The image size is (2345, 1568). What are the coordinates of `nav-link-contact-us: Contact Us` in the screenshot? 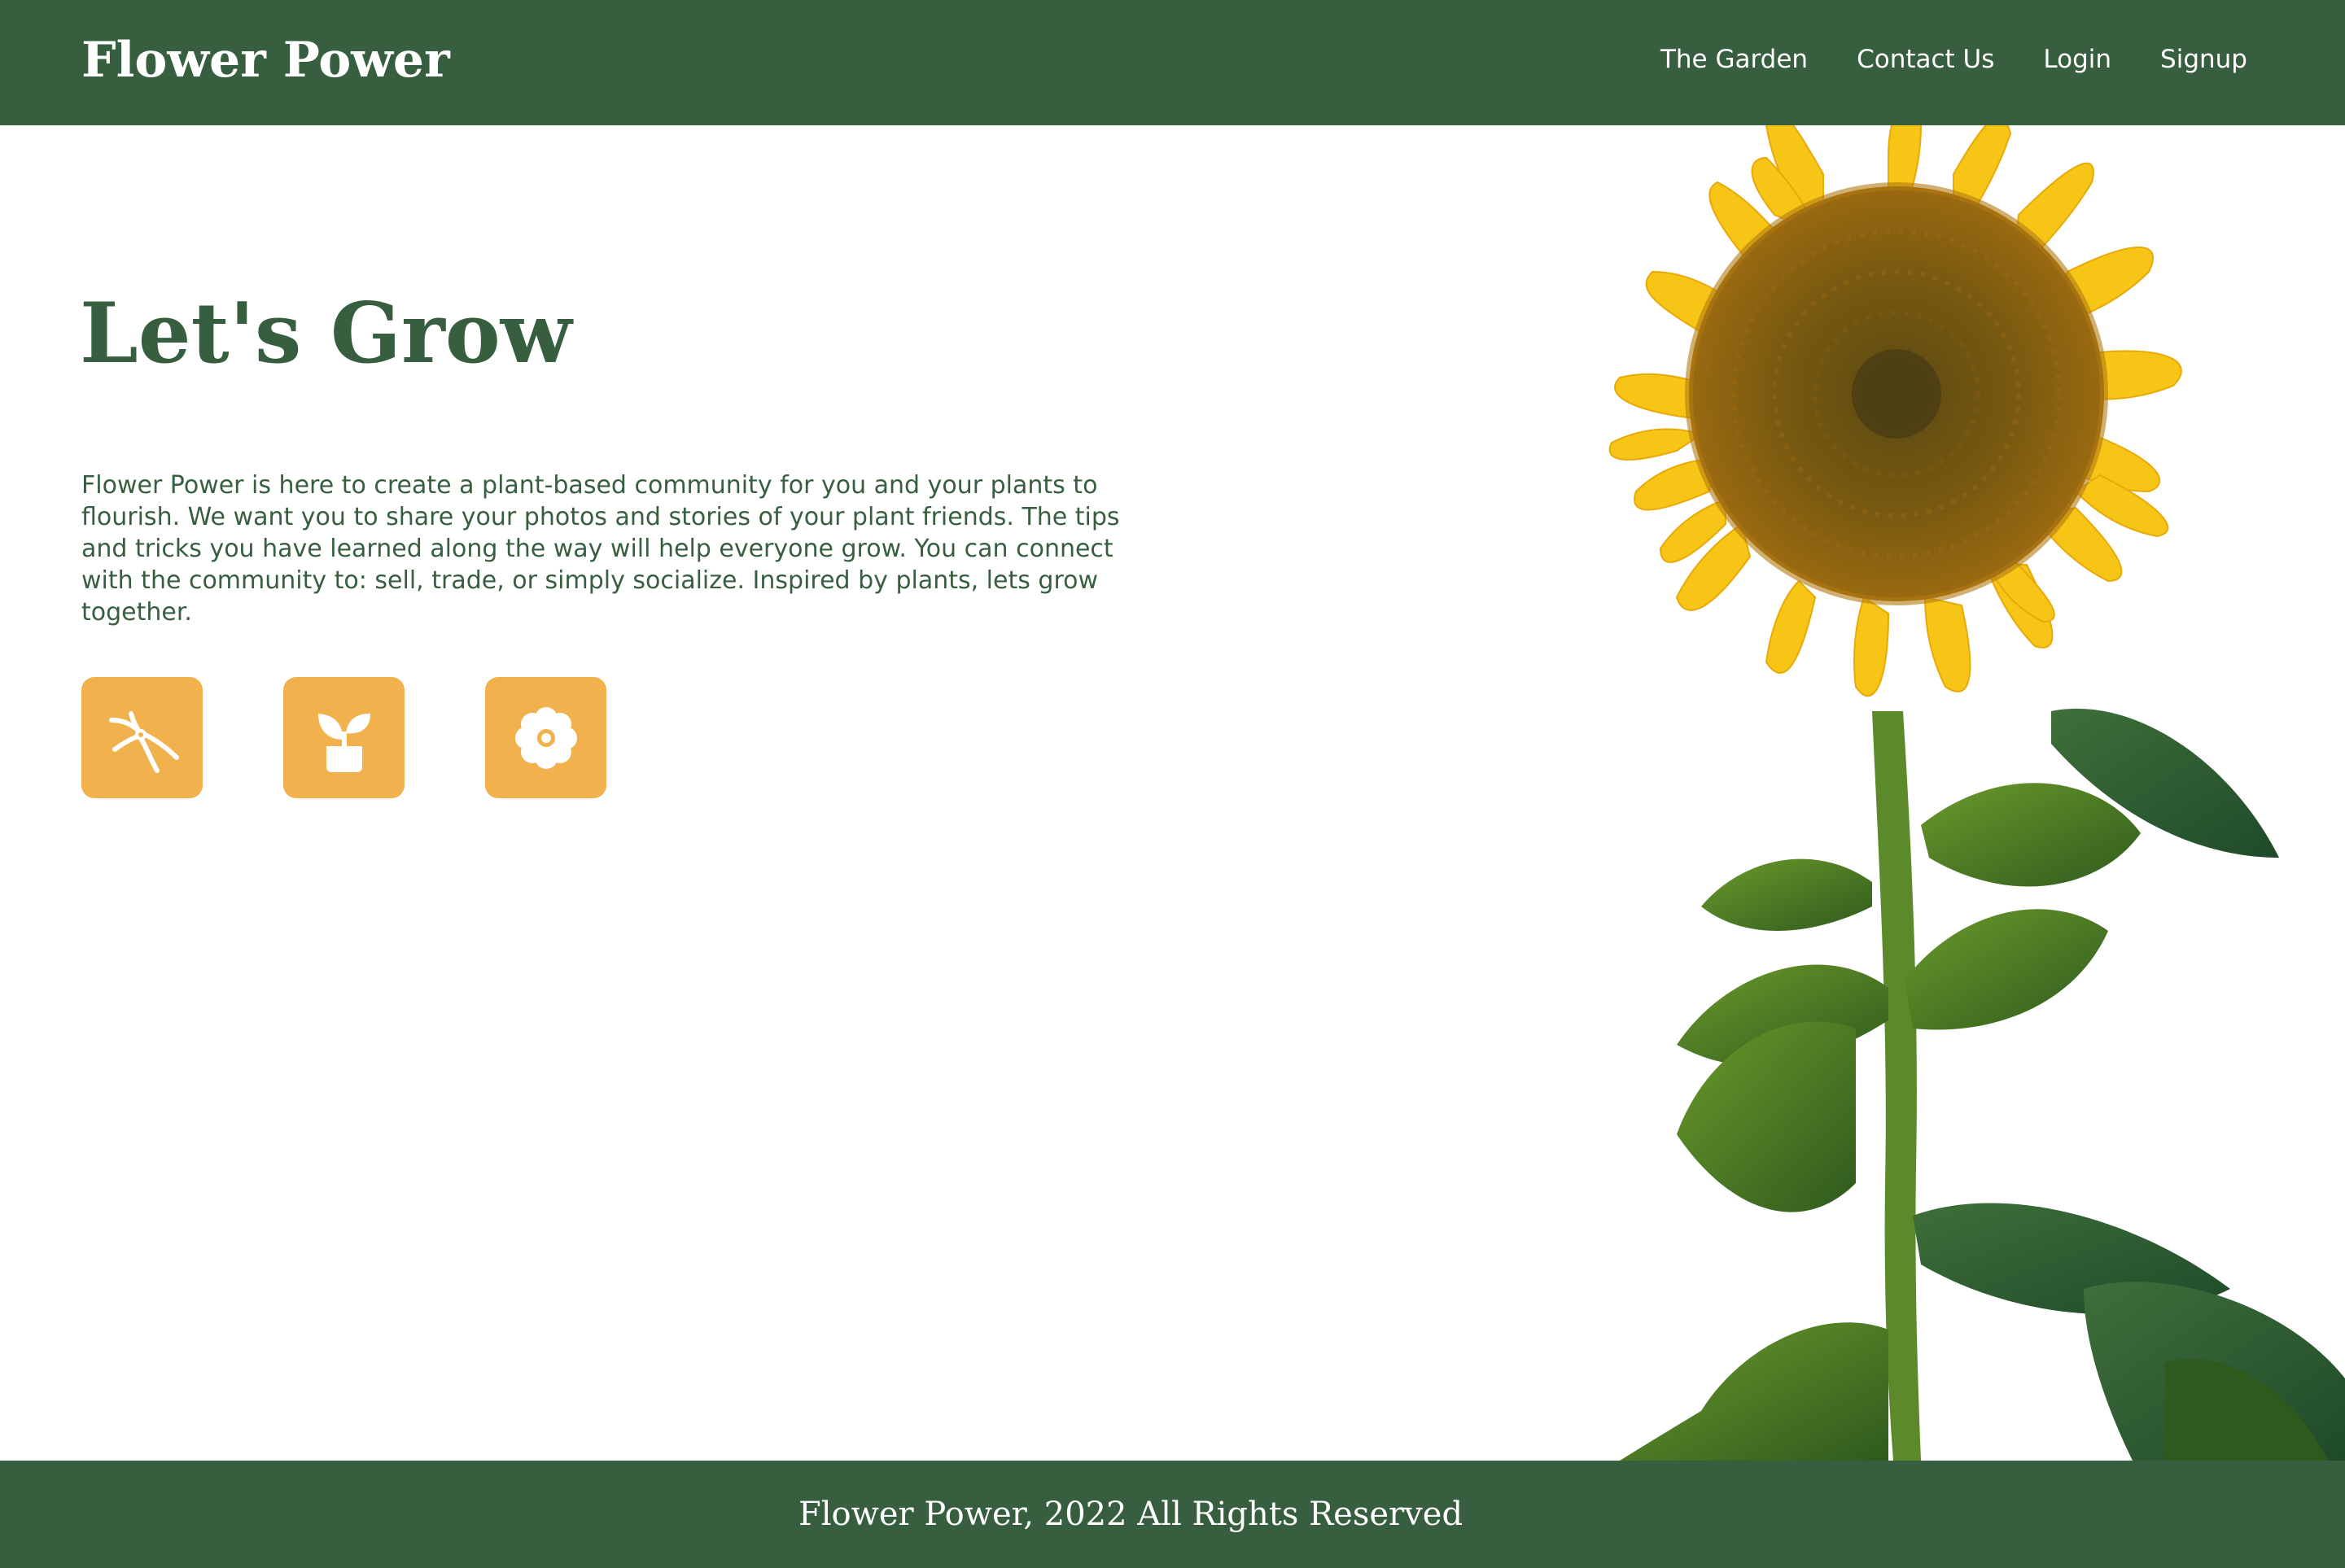 It's located at (1926, 59).